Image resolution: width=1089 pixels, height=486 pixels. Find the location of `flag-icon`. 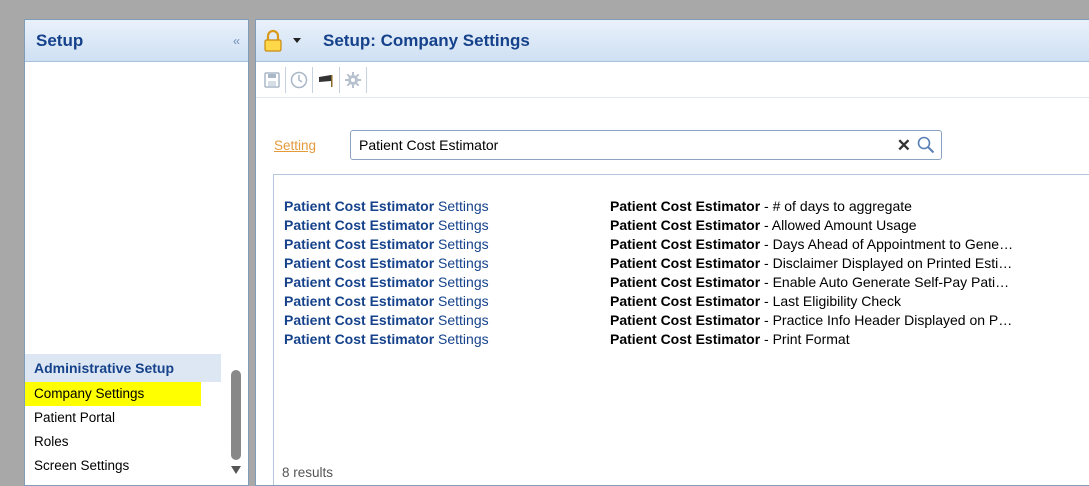

flag-icon is located at coordinates (326, 80).